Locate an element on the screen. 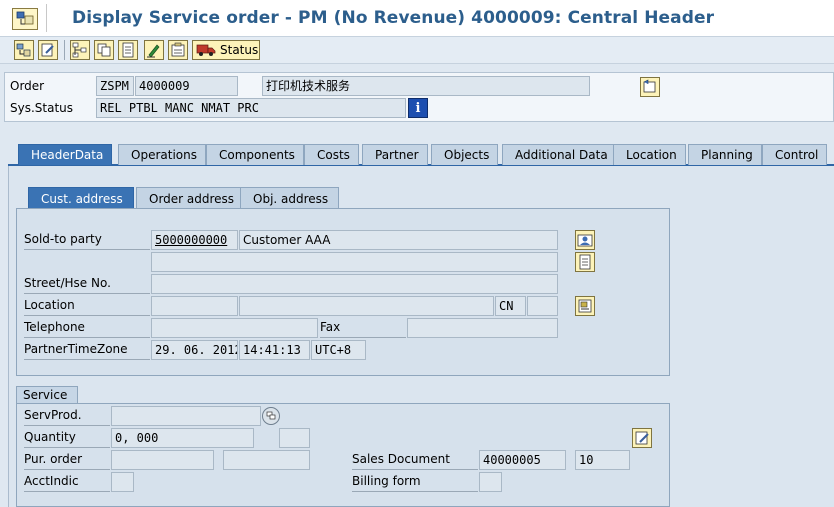  menu-icon is located at coordinates (25, 19).